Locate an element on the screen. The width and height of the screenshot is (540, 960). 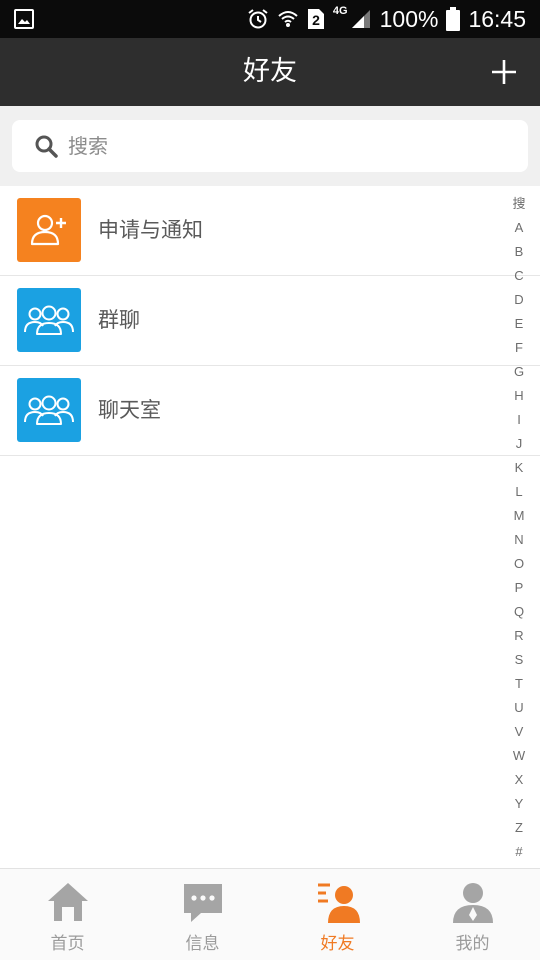
index-letter: G is located at coordinates (519, 372).